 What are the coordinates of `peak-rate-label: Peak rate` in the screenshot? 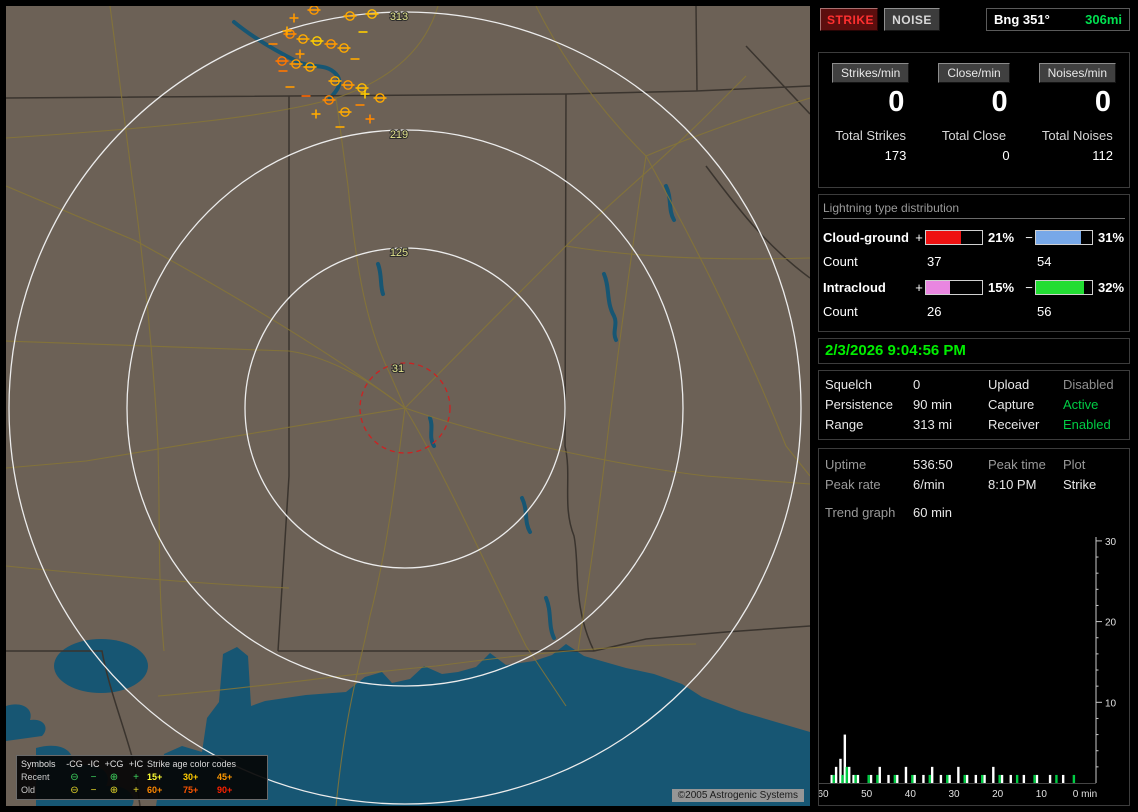 It's located at (853, 484).